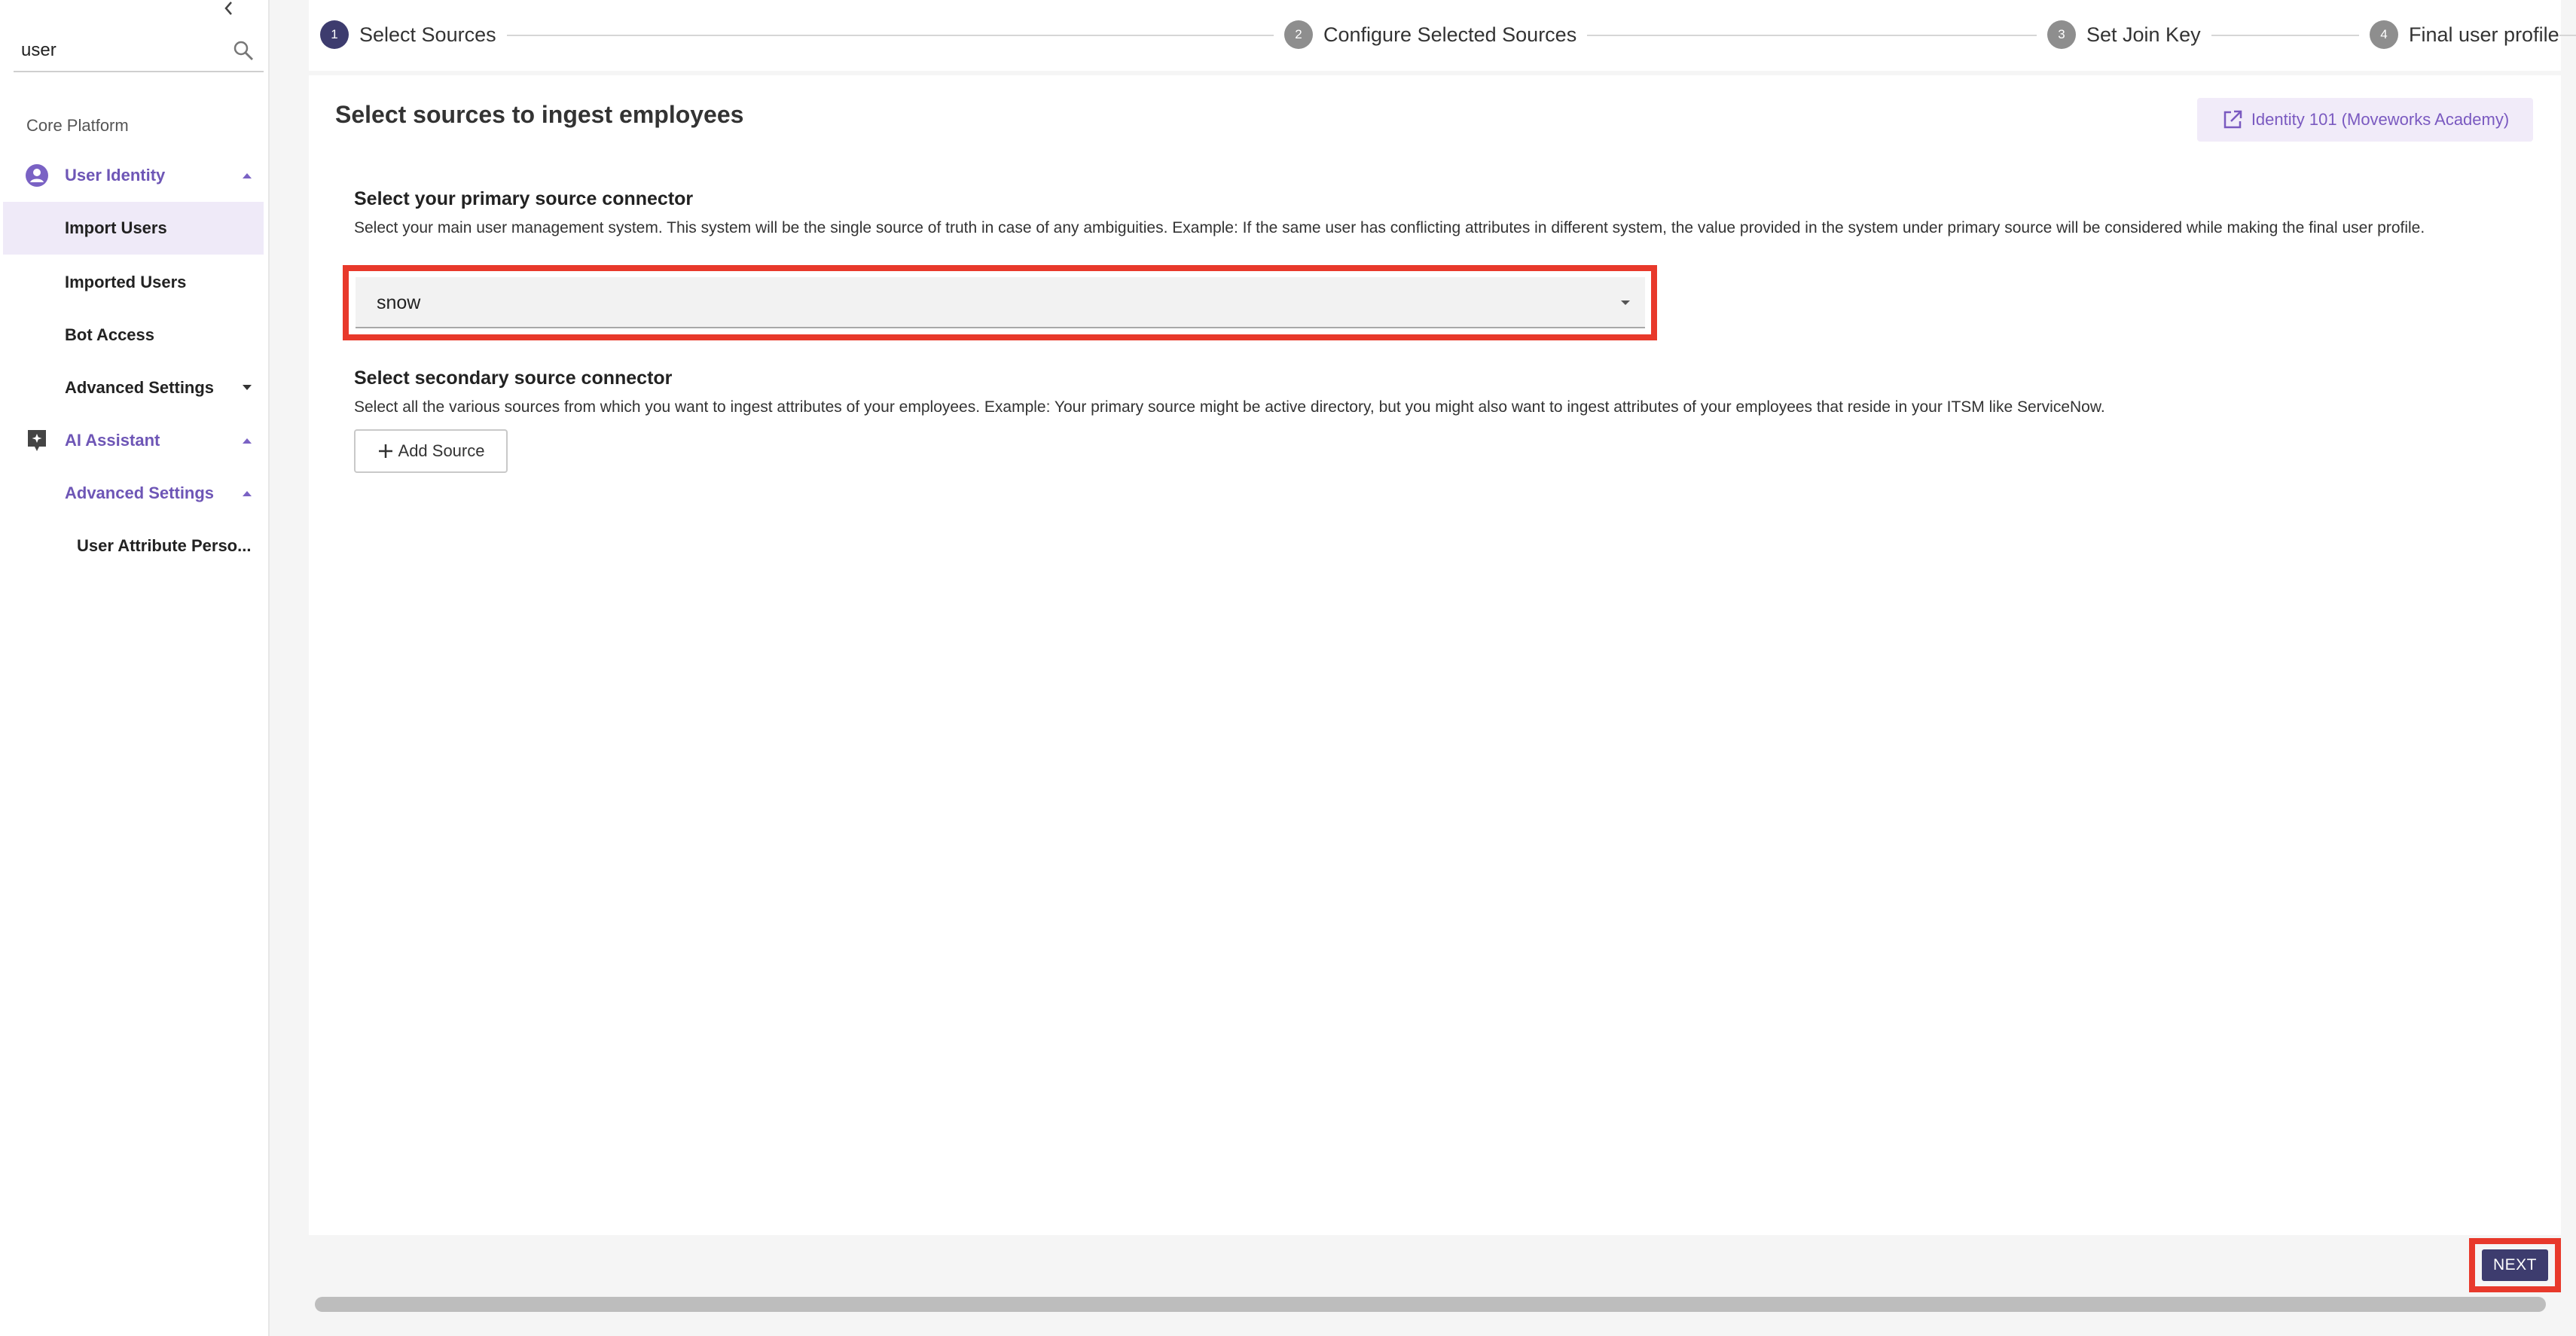  I want to click on page-title: Select sources to ingest employees, so click(539, 114).